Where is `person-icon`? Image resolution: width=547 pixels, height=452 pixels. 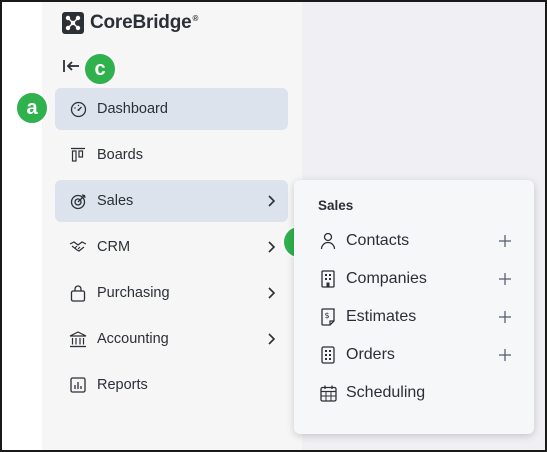 person-icon is located at coordinates (328, 241).